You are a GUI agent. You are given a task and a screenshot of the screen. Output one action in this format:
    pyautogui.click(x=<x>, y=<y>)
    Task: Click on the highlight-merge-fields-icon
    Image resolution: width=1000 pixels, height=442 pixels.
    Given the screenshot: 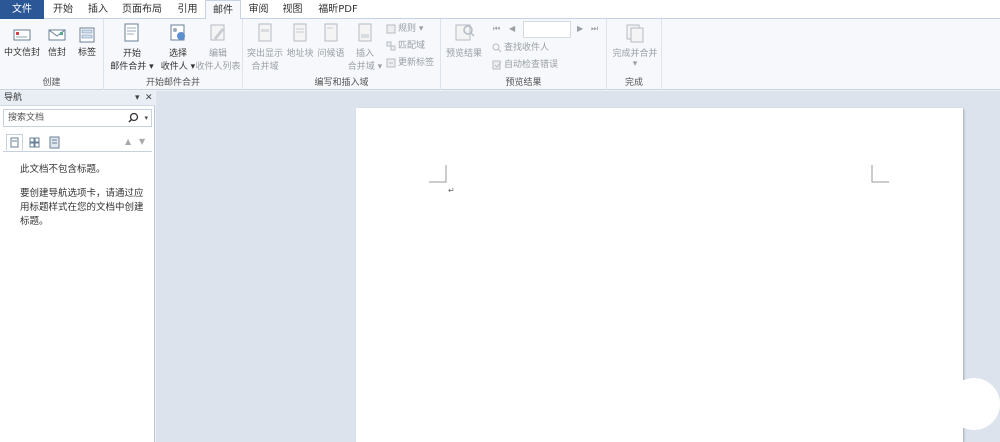 What is the action you would take?
    pyautogui.click(x=265, y=32)
    